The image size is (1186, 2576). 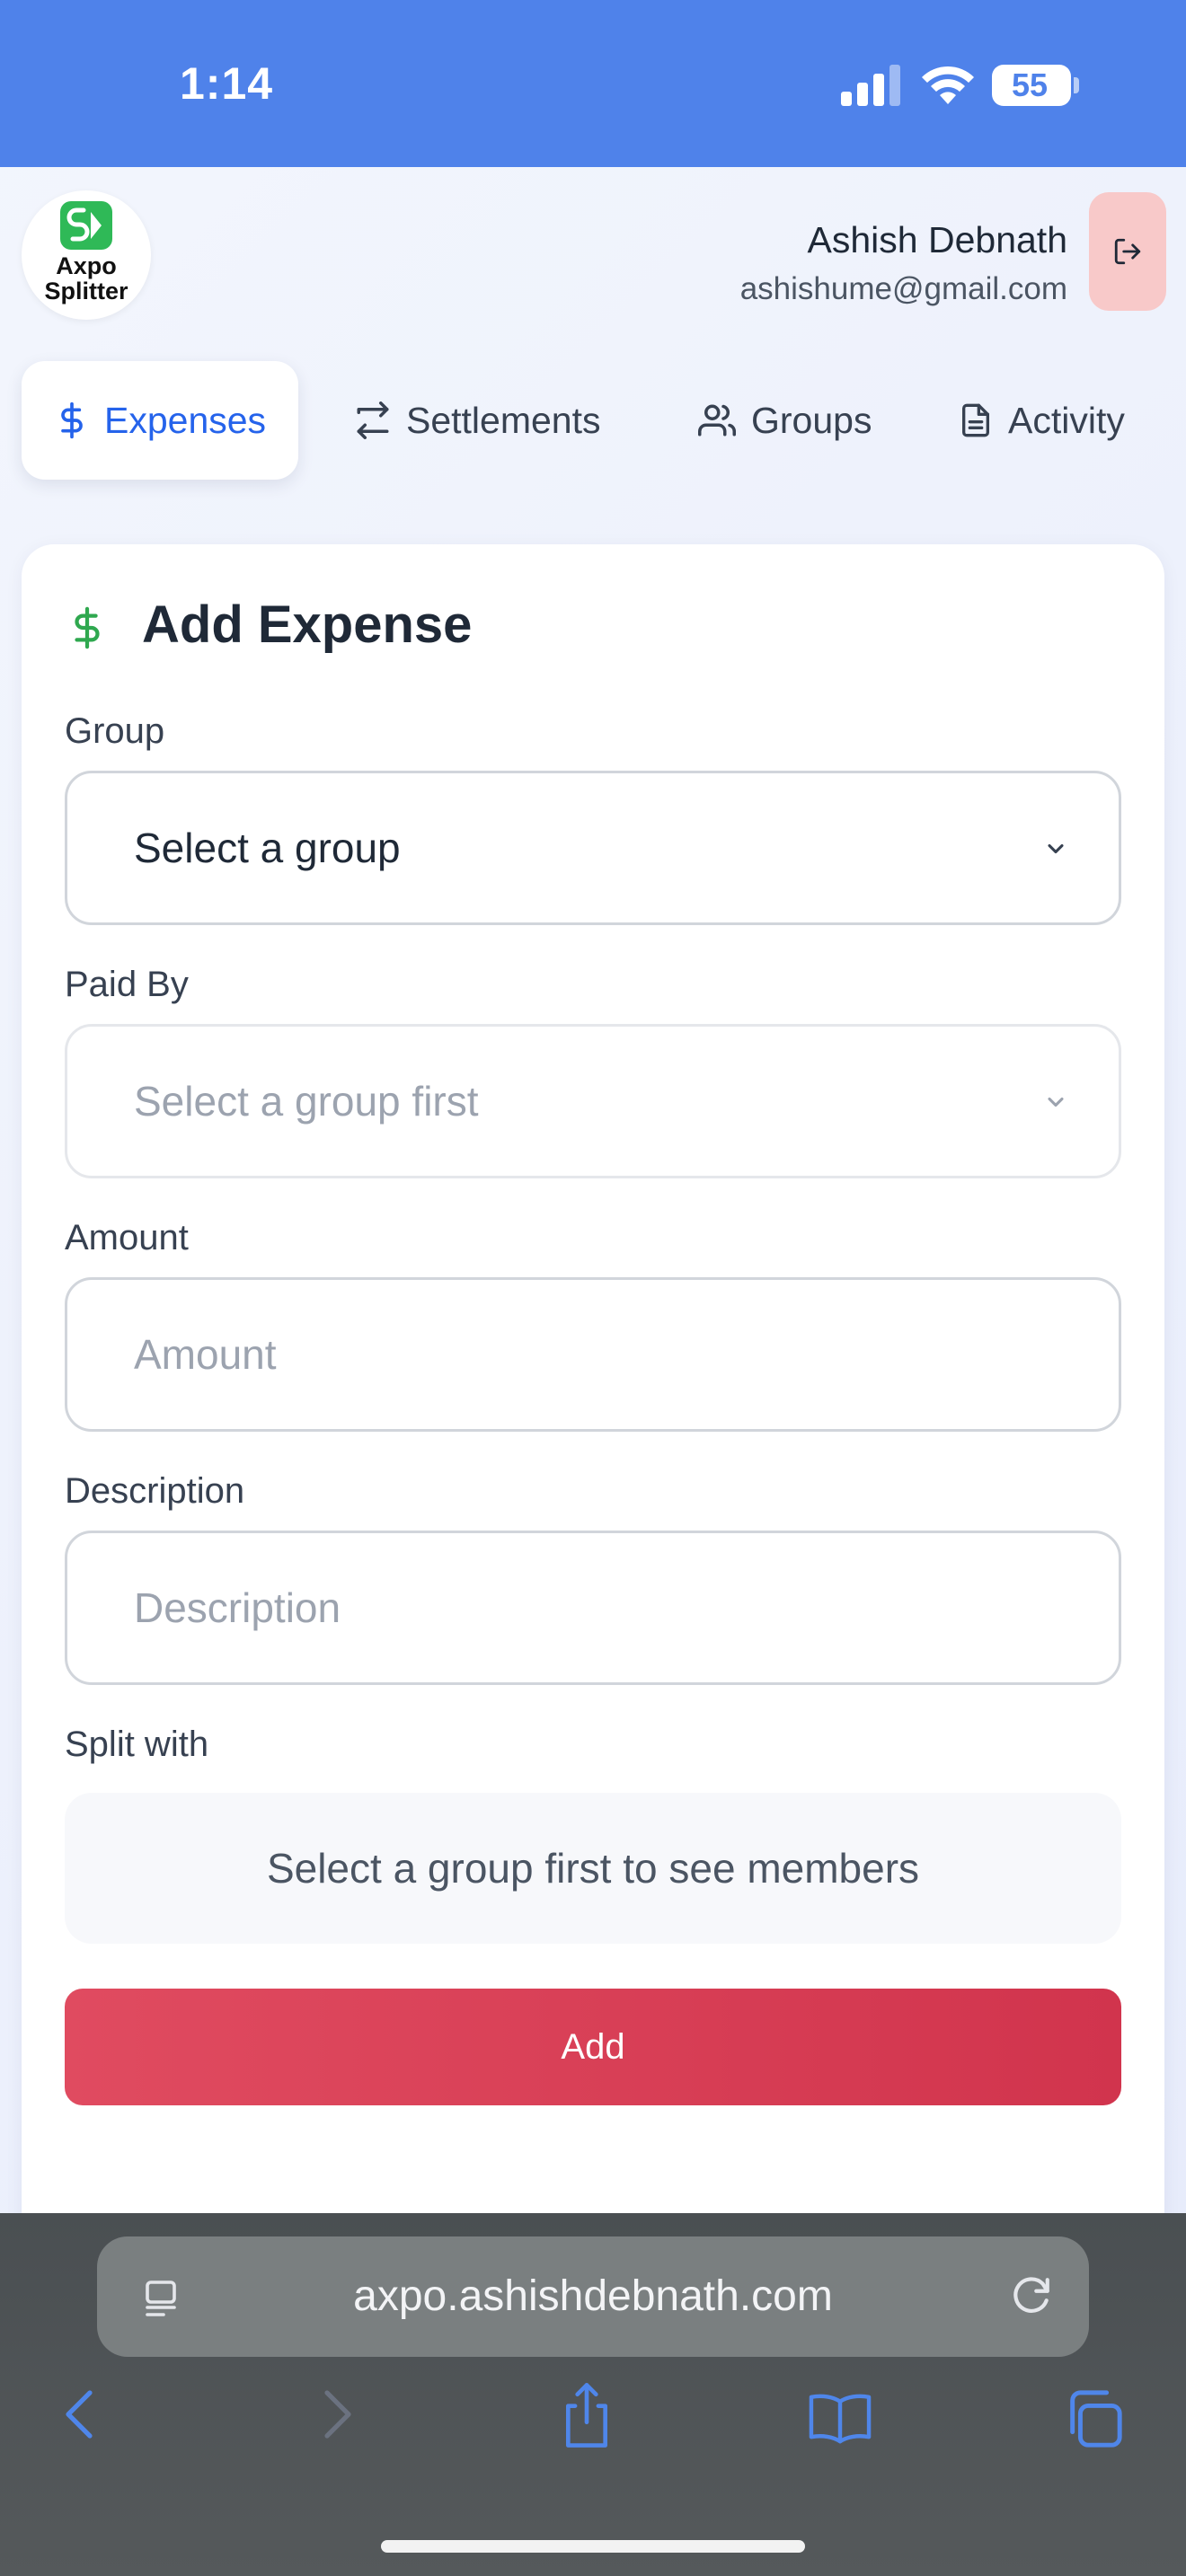 What do you see at coordinates (1066, 420) in the screenshot?
I see `tab-label: Activity` at bounding box center [1066, 420].